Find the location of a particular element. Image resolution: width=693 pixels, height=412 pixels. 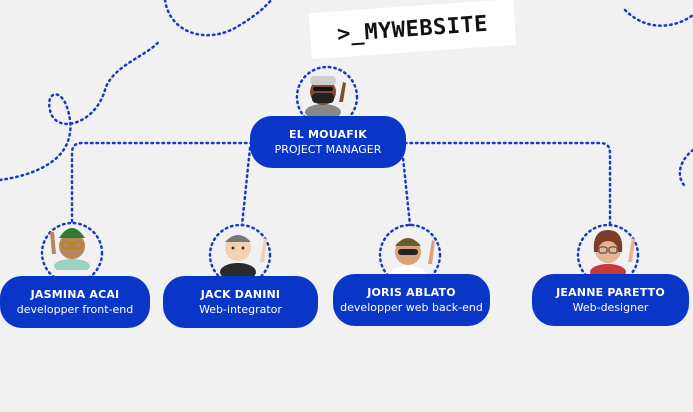

member-name: JEANNE PARETTO is located at coordinates (610, 292).